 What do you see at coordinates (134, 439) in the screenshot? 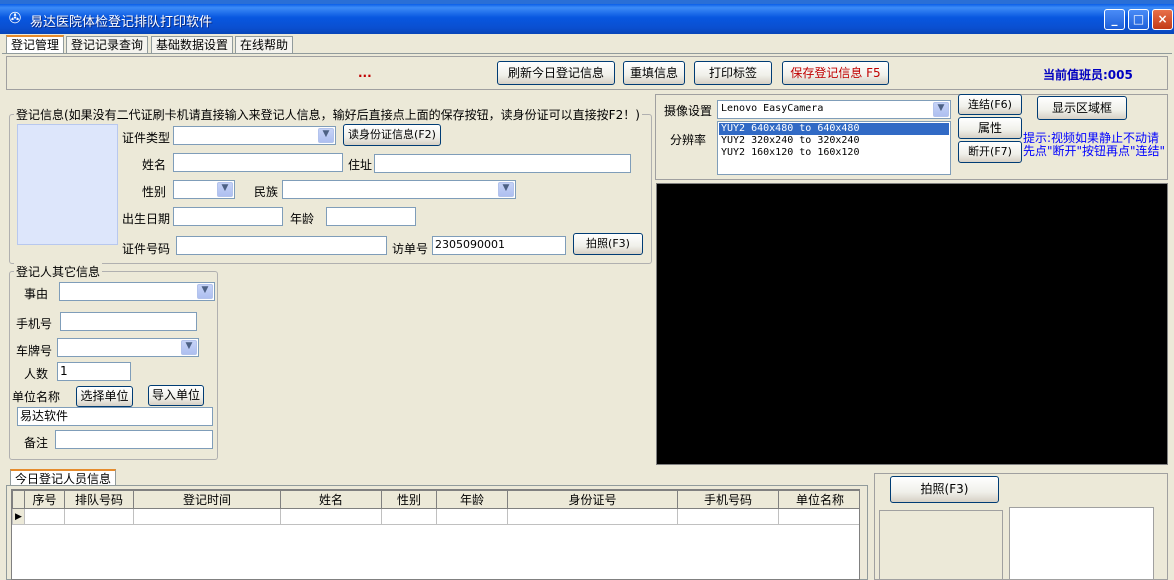
I see `note-input` at bounding box center [134, 439].